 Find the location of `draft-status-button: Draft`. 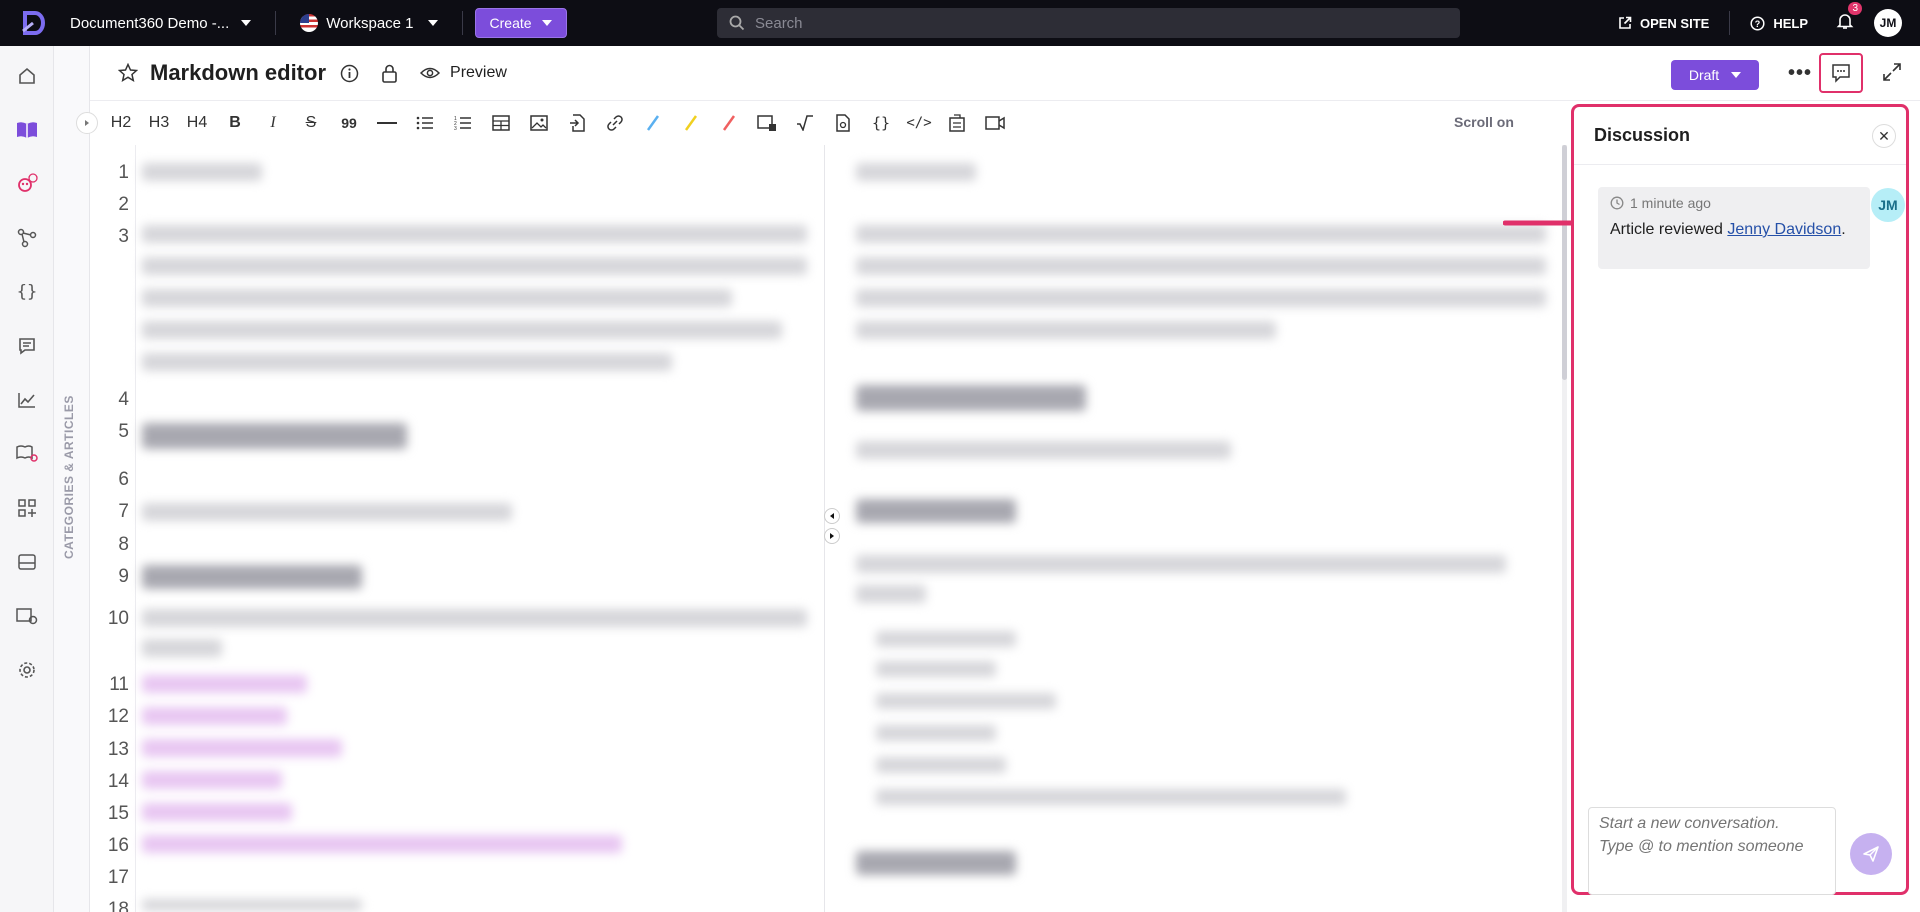

draft-status-button: Draft is located at coordinates (1715, 75).